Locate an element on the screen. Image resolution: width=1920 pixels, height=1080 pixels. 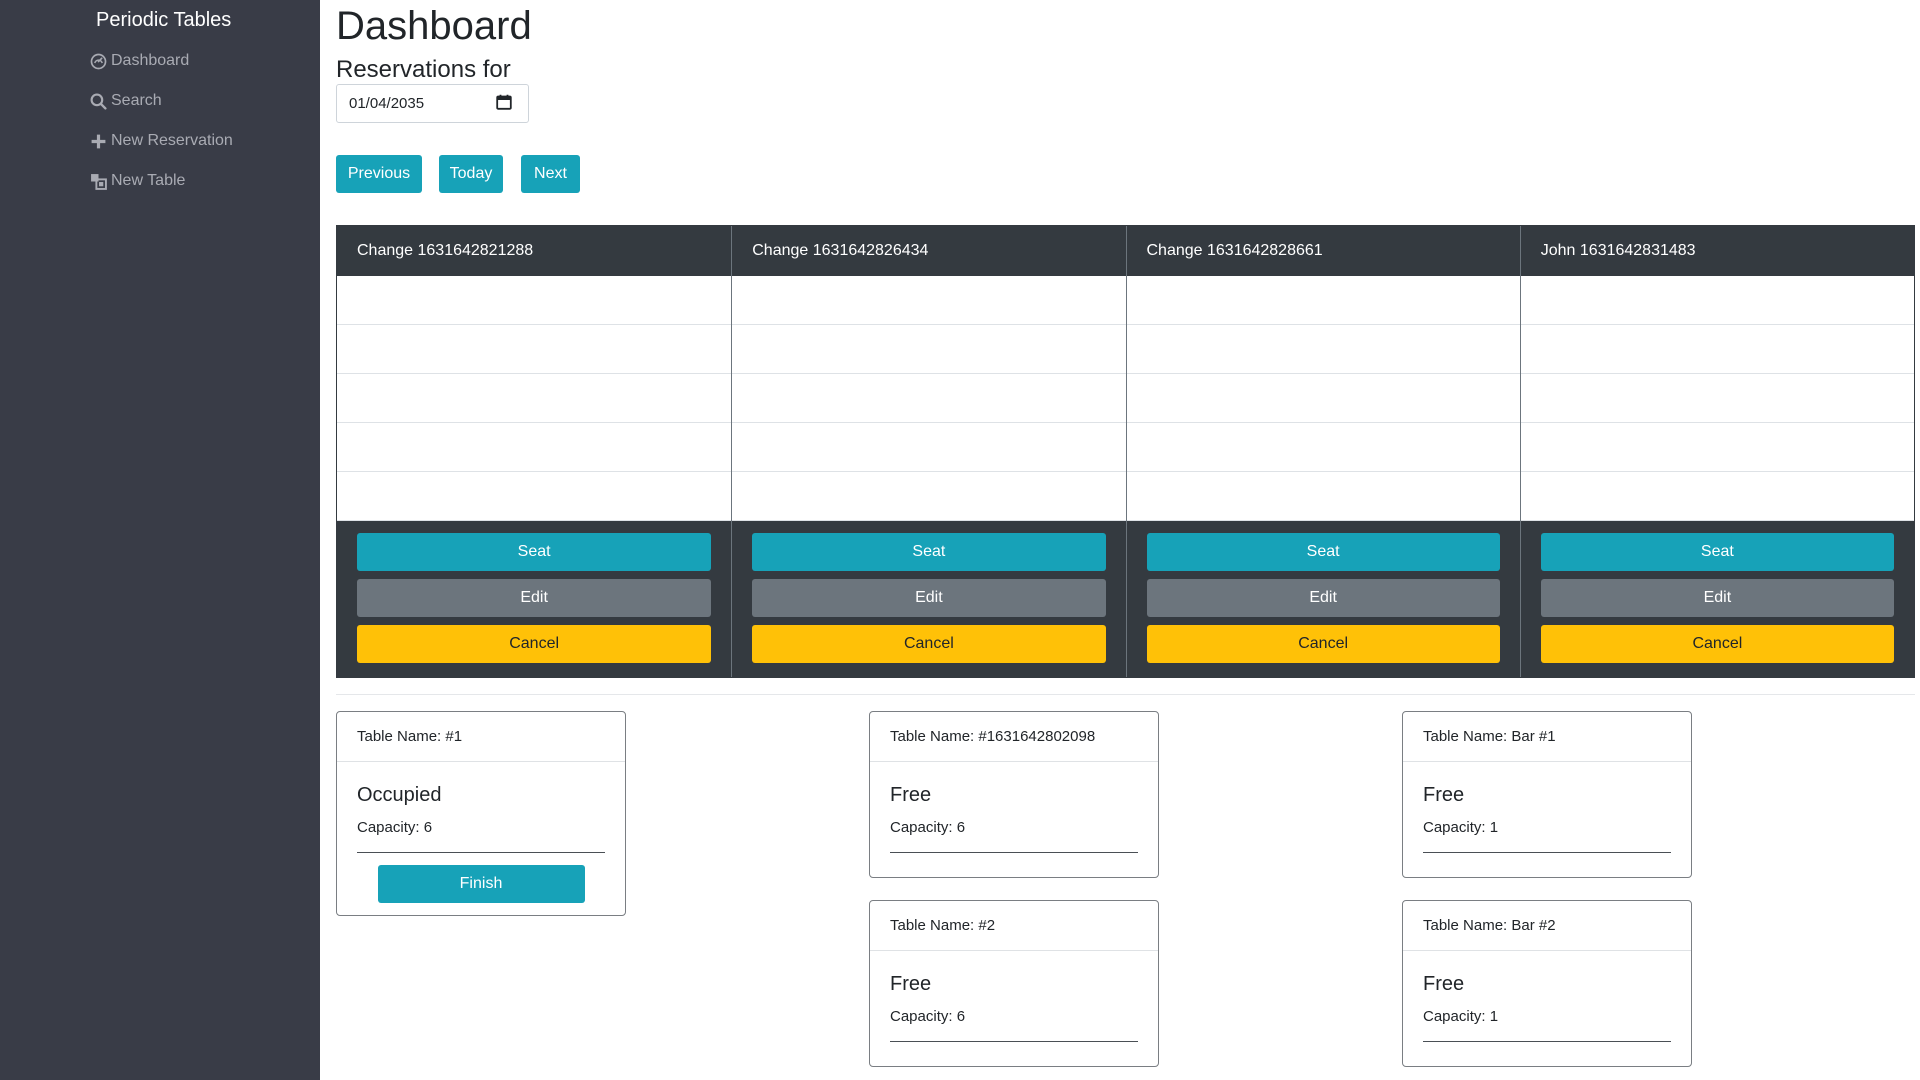
reservation-name: Change 1631642821288 is located at coordinates (534, 251).